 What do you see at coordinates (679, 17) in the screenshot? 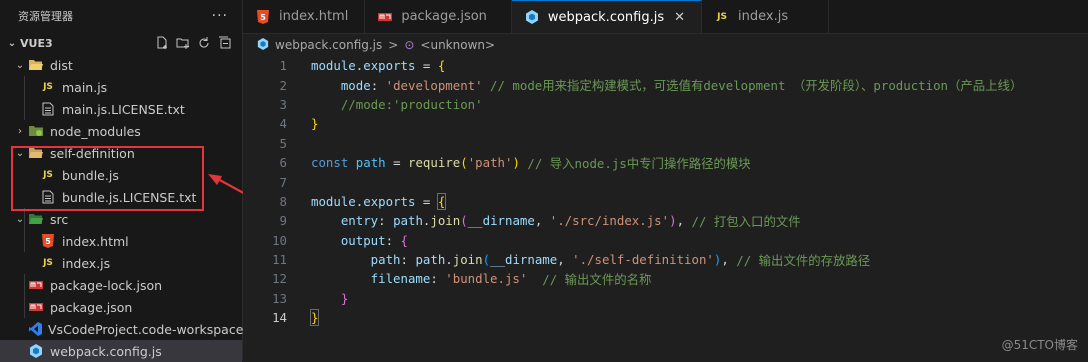
I see `close-icon: ✕` at bounding box center [679, 17].